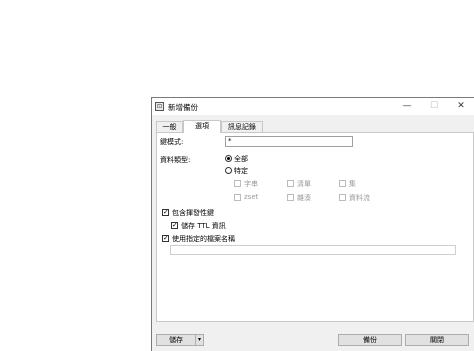 This screenshot has width=474, height=351. Describe the element at coordinates (313, 106) in the screenshot. I see `title-bar: ⊡ 新增備份 — ☐ ✕` at that location.